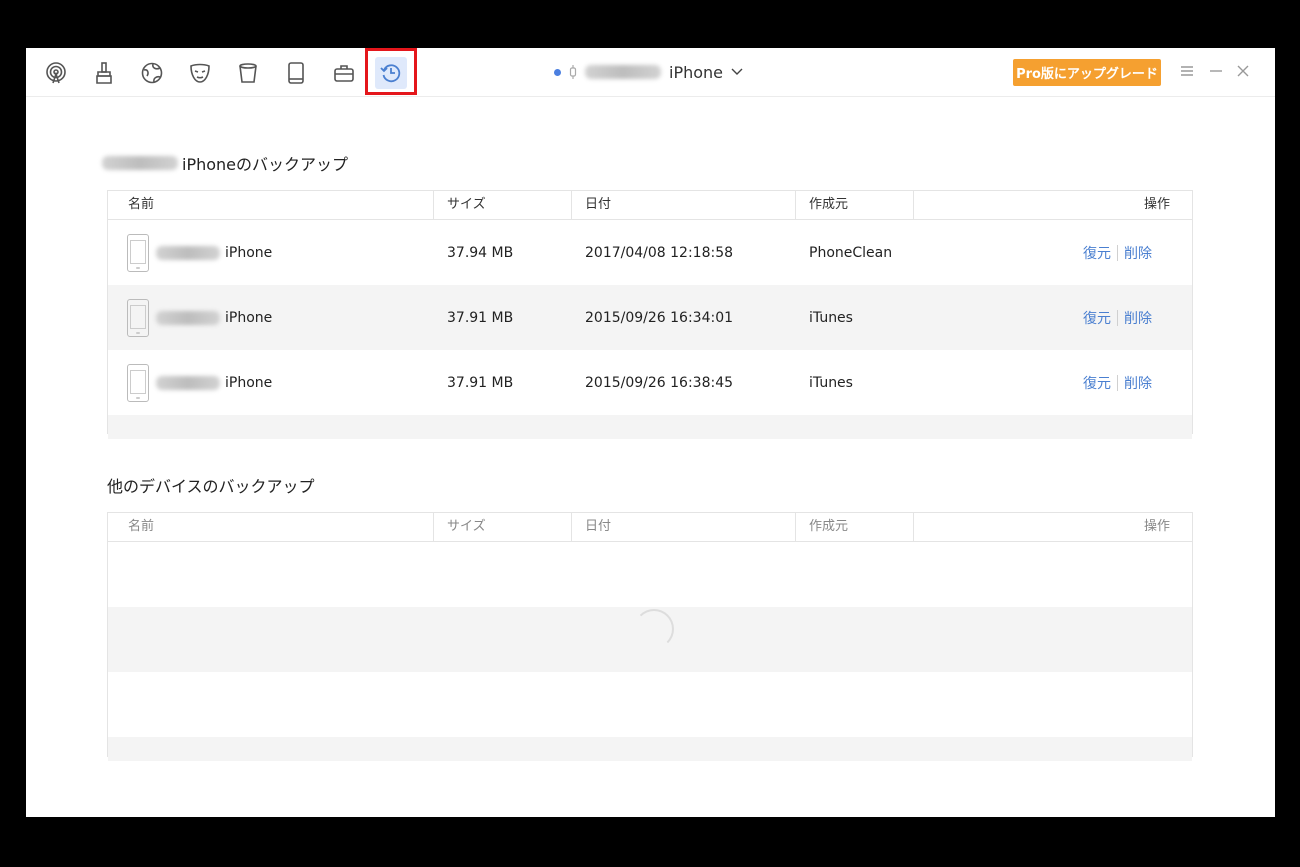  What do you see at coordinates (659, 252) in the screenshot?
I see `row-date: 2017/04/08 12:18:58` at bounding box center [659, 252].